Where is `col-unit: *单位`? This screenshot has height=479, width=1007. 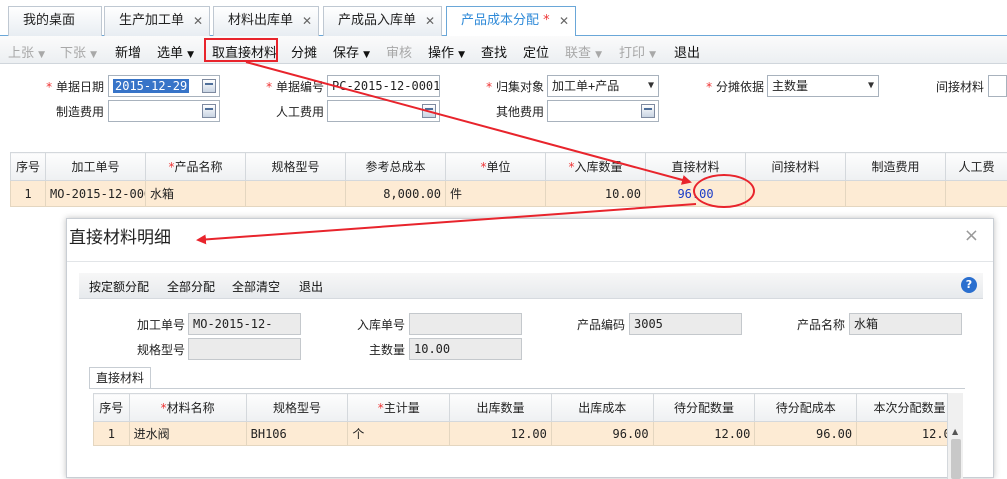 col-unit: *单位 is located at coordinates (496, 167).